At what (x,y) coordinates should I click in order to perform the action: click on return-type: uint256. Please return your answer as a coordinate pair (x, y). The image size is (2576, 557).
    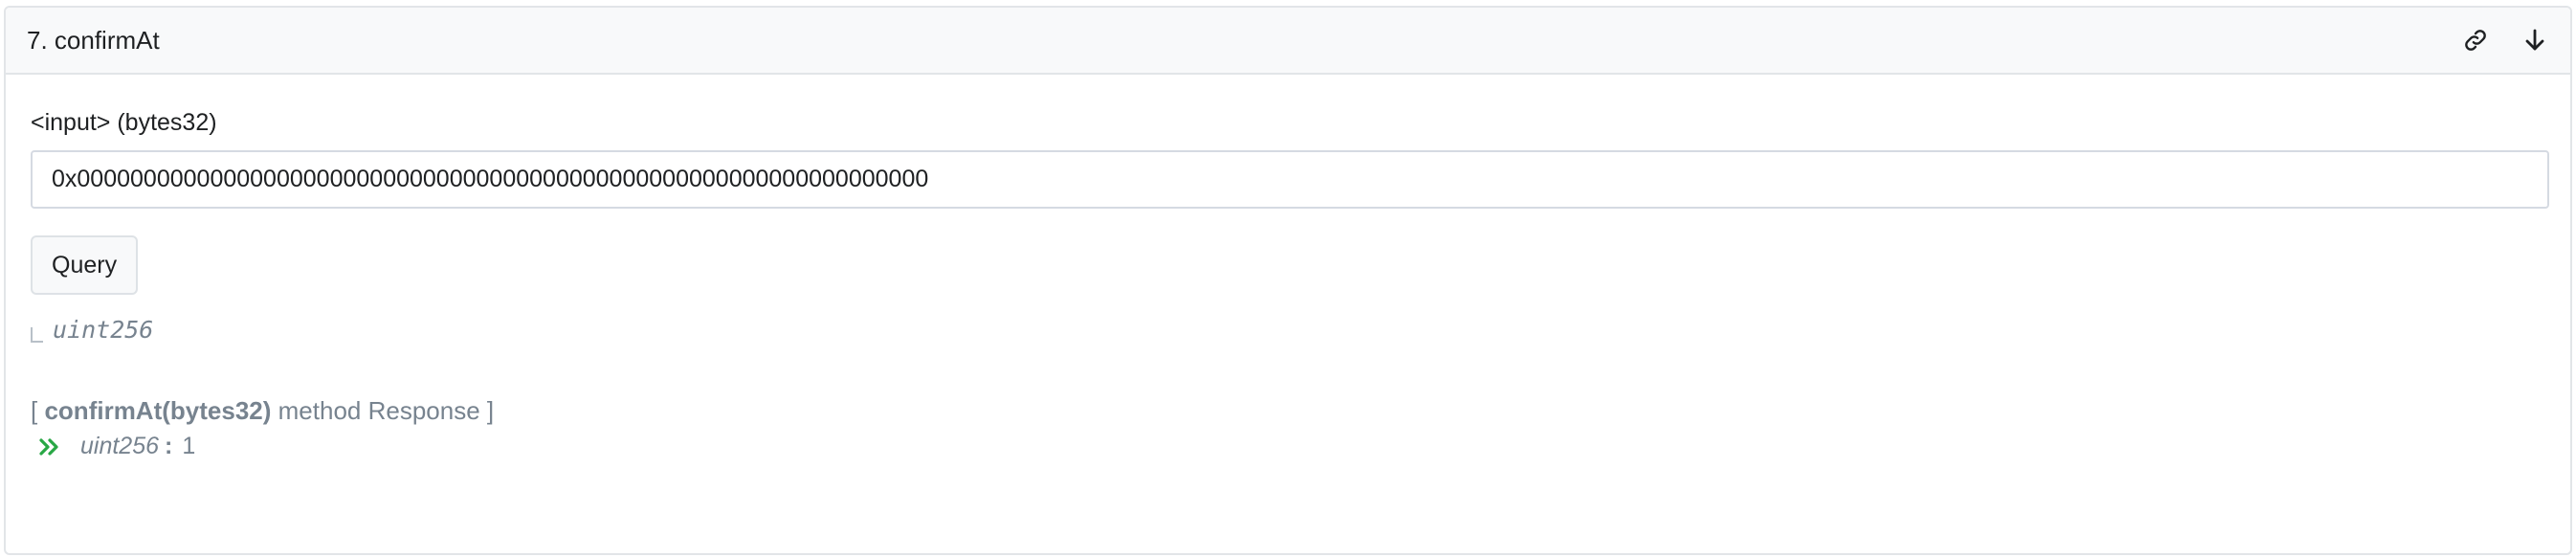
    Looking at the image, I should click on (103, 330).